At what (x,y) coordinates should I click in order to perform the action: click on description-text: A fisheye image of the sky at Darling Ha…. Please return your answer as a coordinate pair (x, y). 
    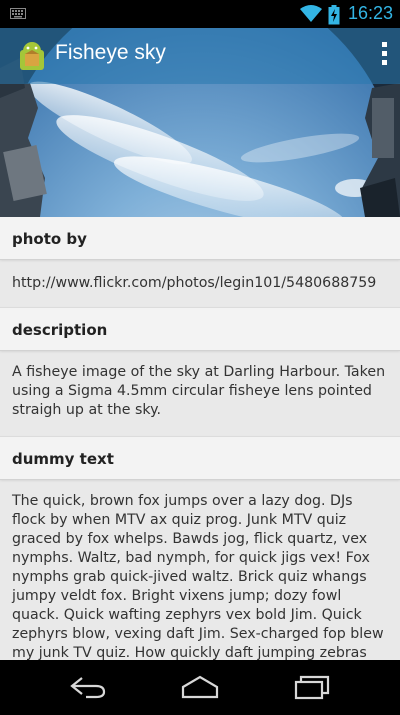
    Looking at the image, I should click on (199, 391).